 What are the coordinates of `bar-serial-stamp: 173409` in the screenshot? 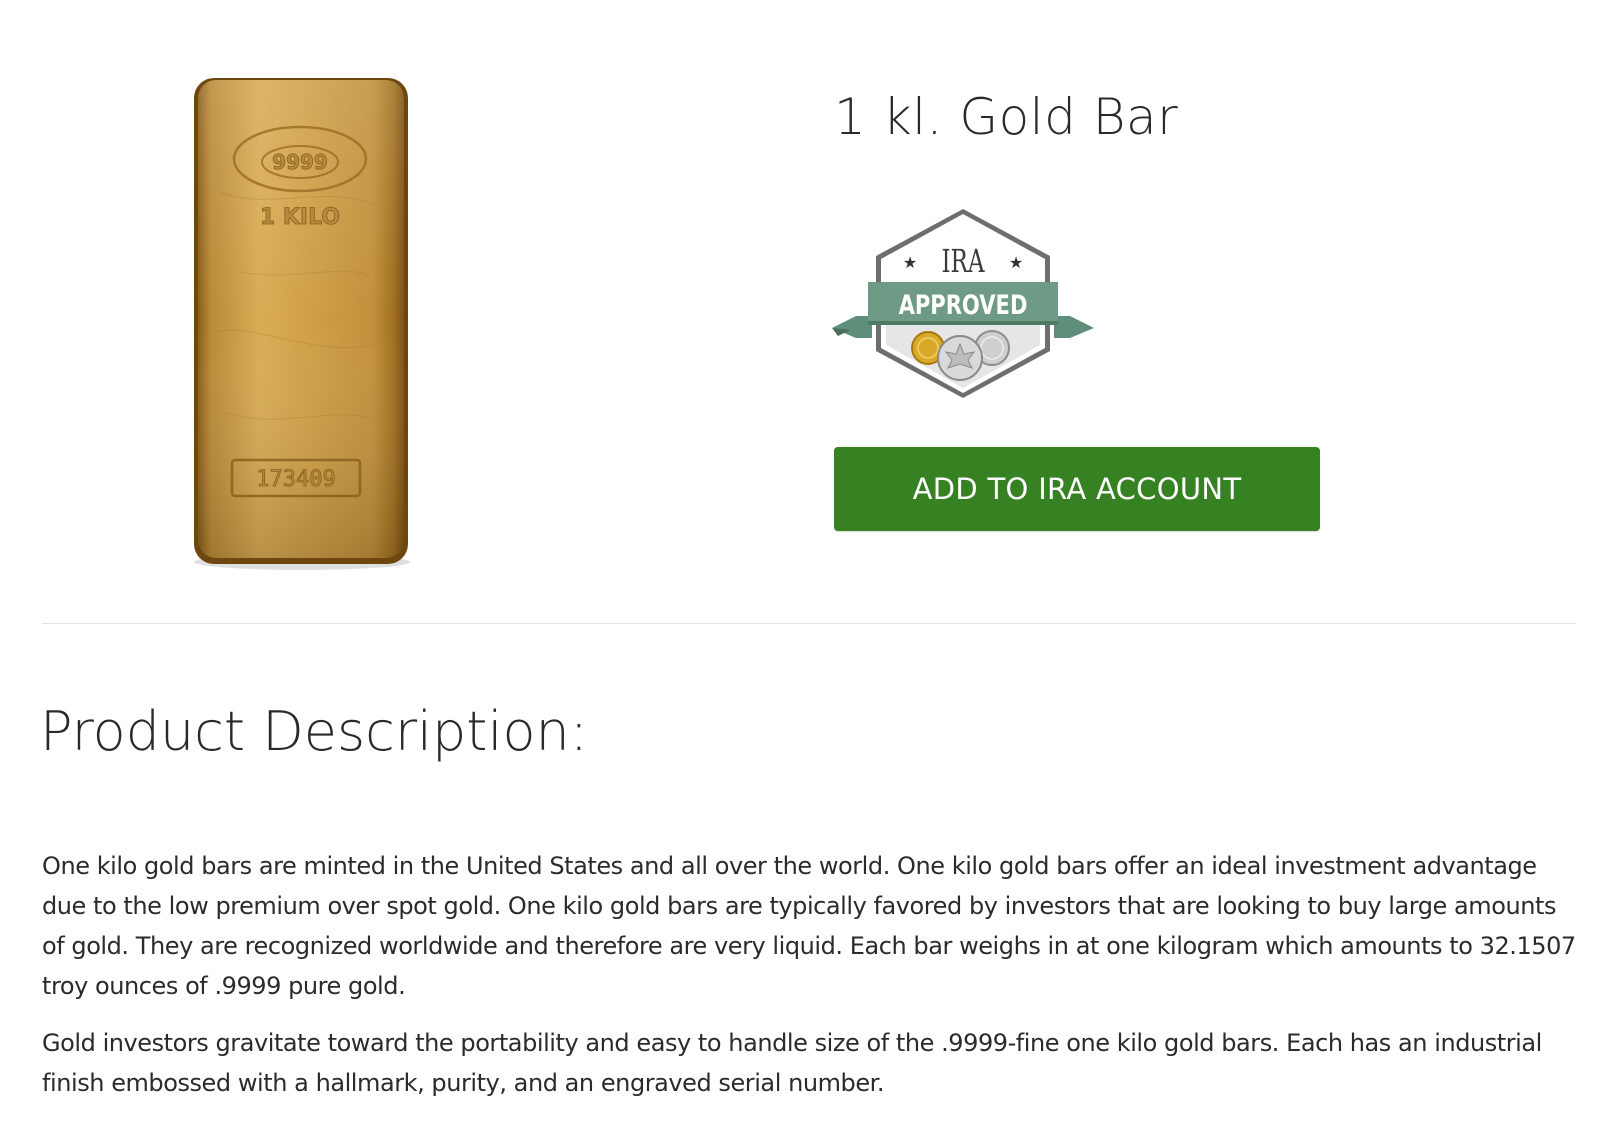 It's located at (295, 479).